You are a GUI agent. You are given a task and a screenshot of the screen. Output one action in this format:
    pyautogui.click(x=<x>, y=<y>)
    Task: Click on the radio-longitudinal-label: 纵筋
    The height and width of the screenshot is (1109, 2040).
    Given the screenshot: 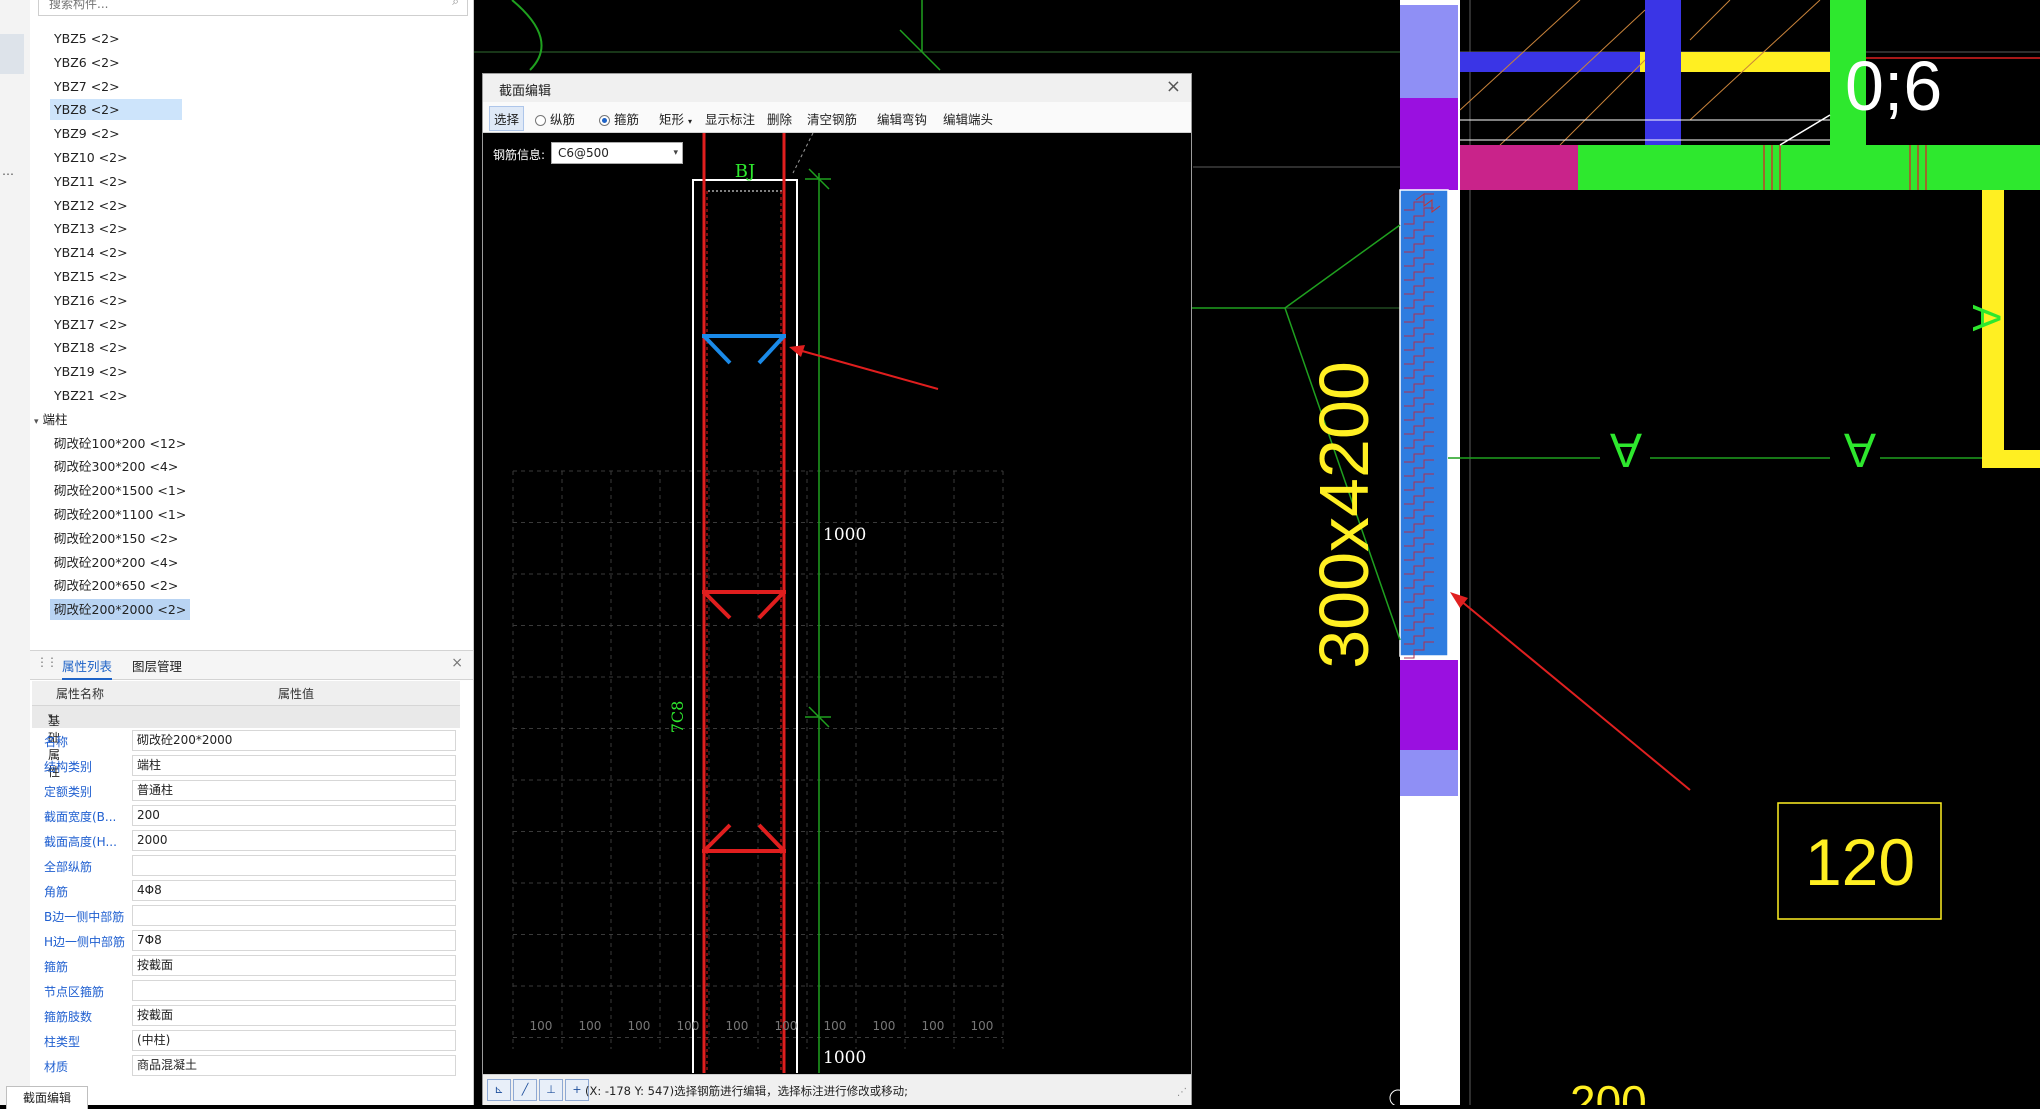 What is the action you would take?
    pyautogui.click(x=563, y=119)
    